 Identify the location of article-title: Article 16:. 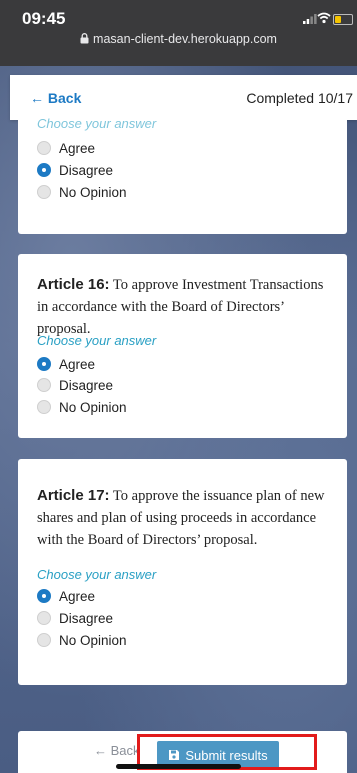
(73, 284).